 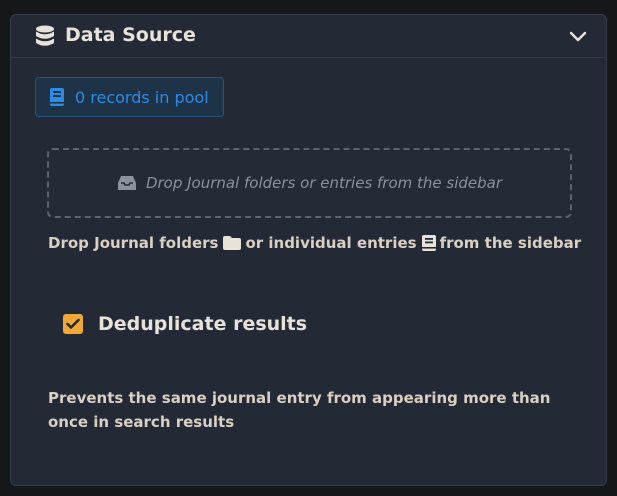 What do you see at coordinates (142, 97) in the screenshot?
I see `records-count-label: 0 records in pool` at bounding box center [142, 97].